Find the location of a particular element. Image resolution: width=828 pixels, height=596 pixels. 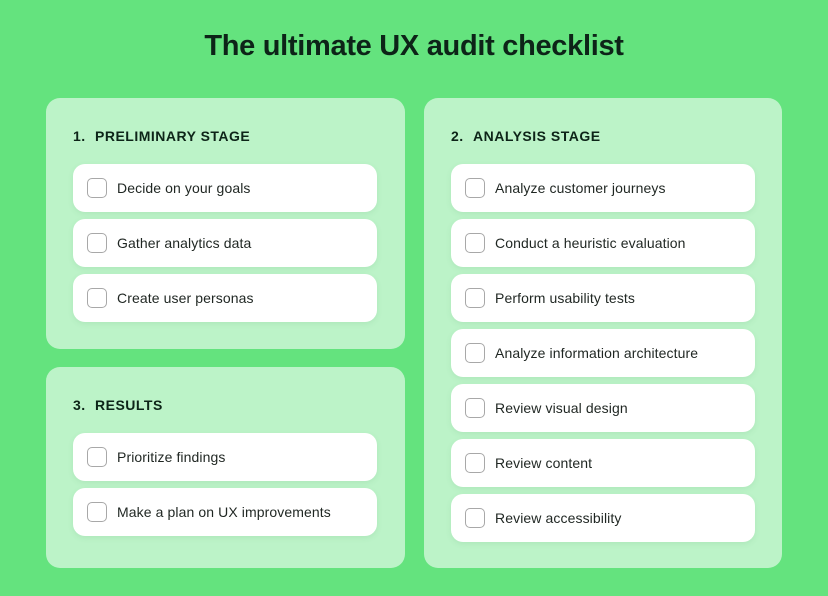

page-title: The ultimate UX audit checklist is located at coordinates (414, 46).